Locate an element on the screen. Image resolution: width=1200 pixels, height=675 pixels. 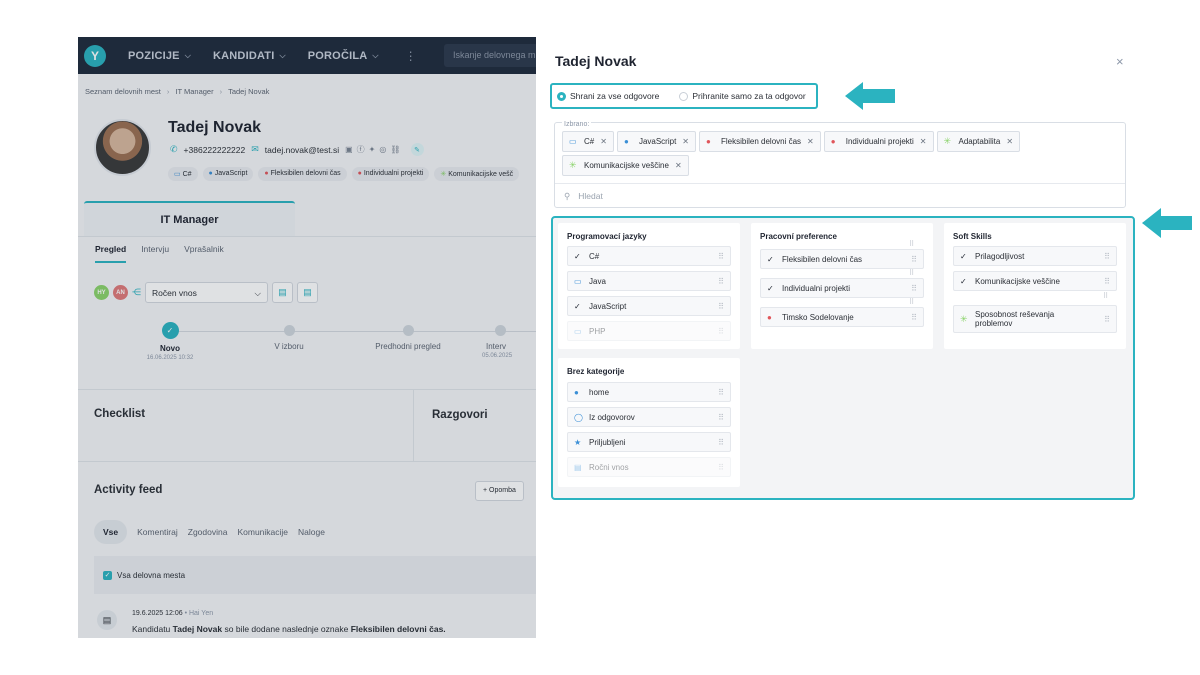
tag-search-input: ⚲ Hledat is located at coordinates (840, 195).